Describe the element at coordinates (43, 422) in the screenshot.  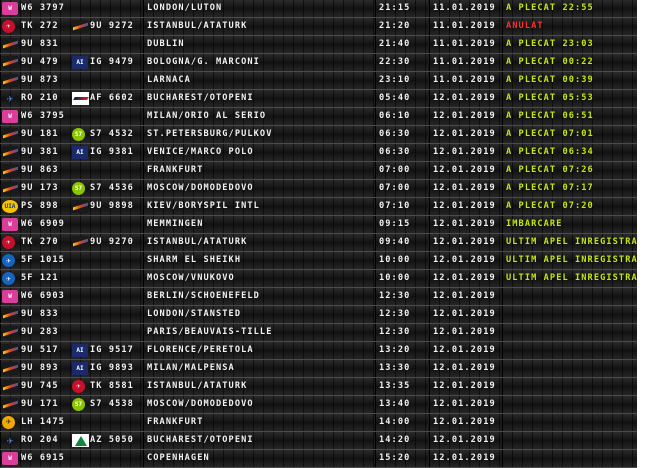
I see `flight-code: LH 1475` at that location.